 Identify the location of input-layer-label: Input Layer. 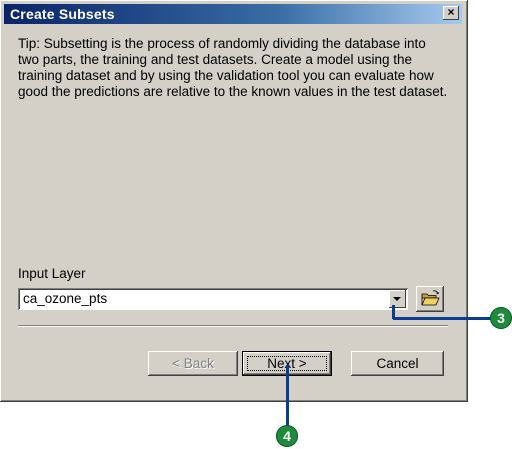
(52, 273).